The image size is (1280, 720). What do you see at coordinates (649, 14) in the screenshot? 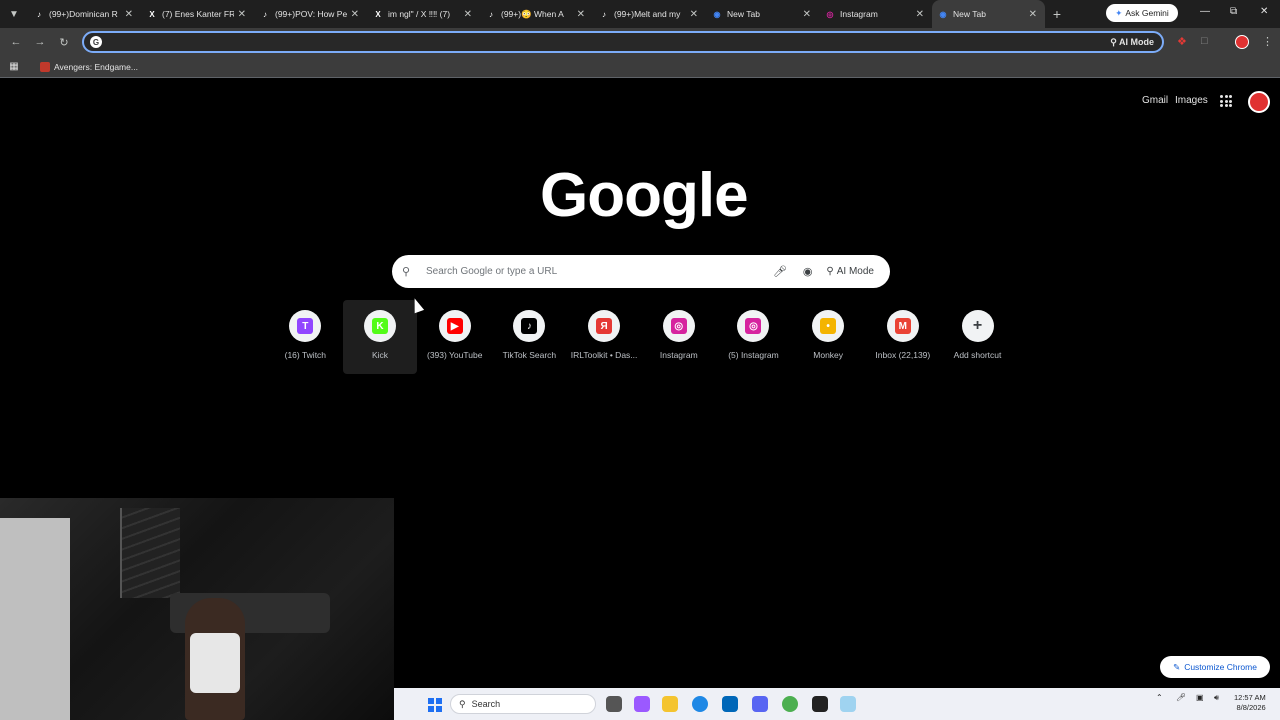
I see `tab: ♪ (99+)Melt and my ✕` at bounding box center [649, 14].